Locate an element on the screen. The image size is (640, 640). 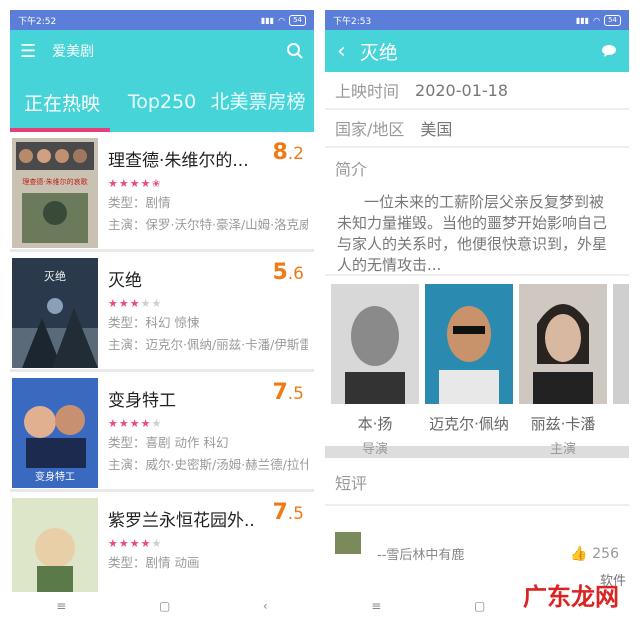
review-likes: 👍 256 is located at coordinates (594, 554).